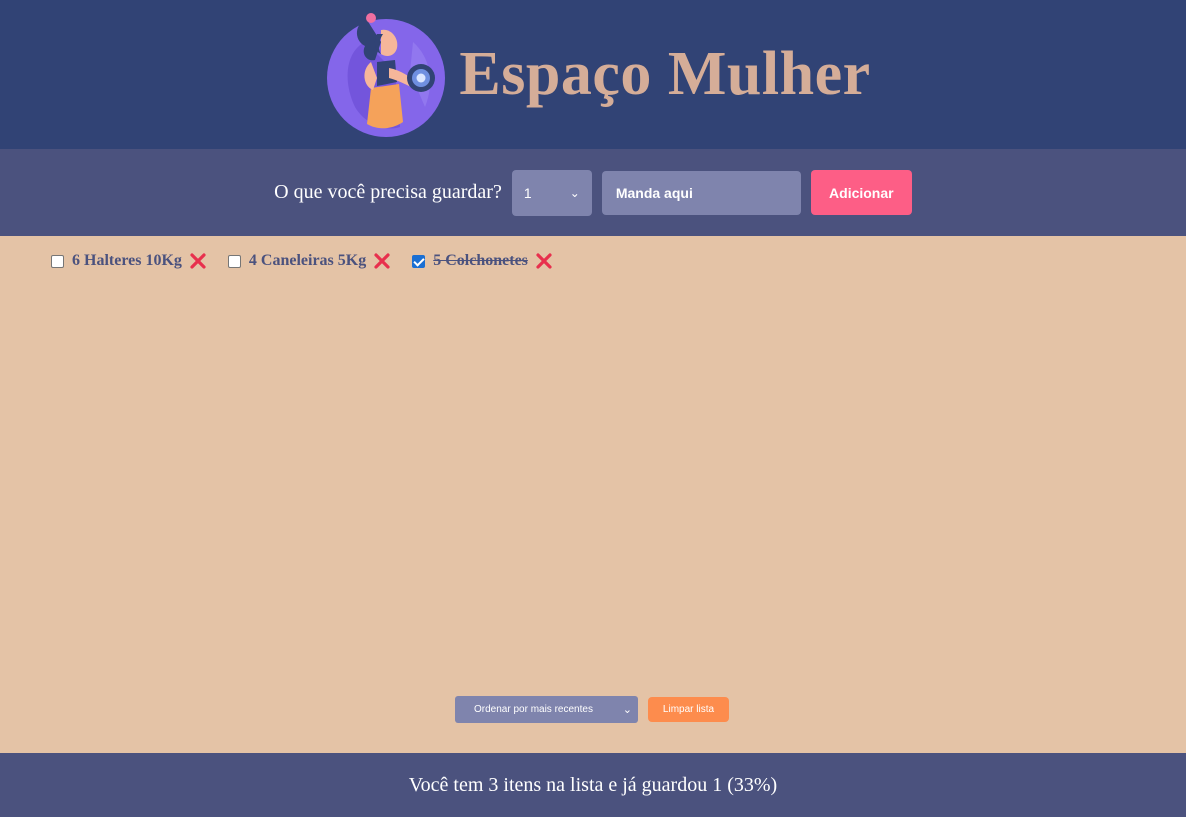 This screenshot has height=817, width=1186. I want to click on item-input-placeholder: Manda aqui, so click(654, 192).